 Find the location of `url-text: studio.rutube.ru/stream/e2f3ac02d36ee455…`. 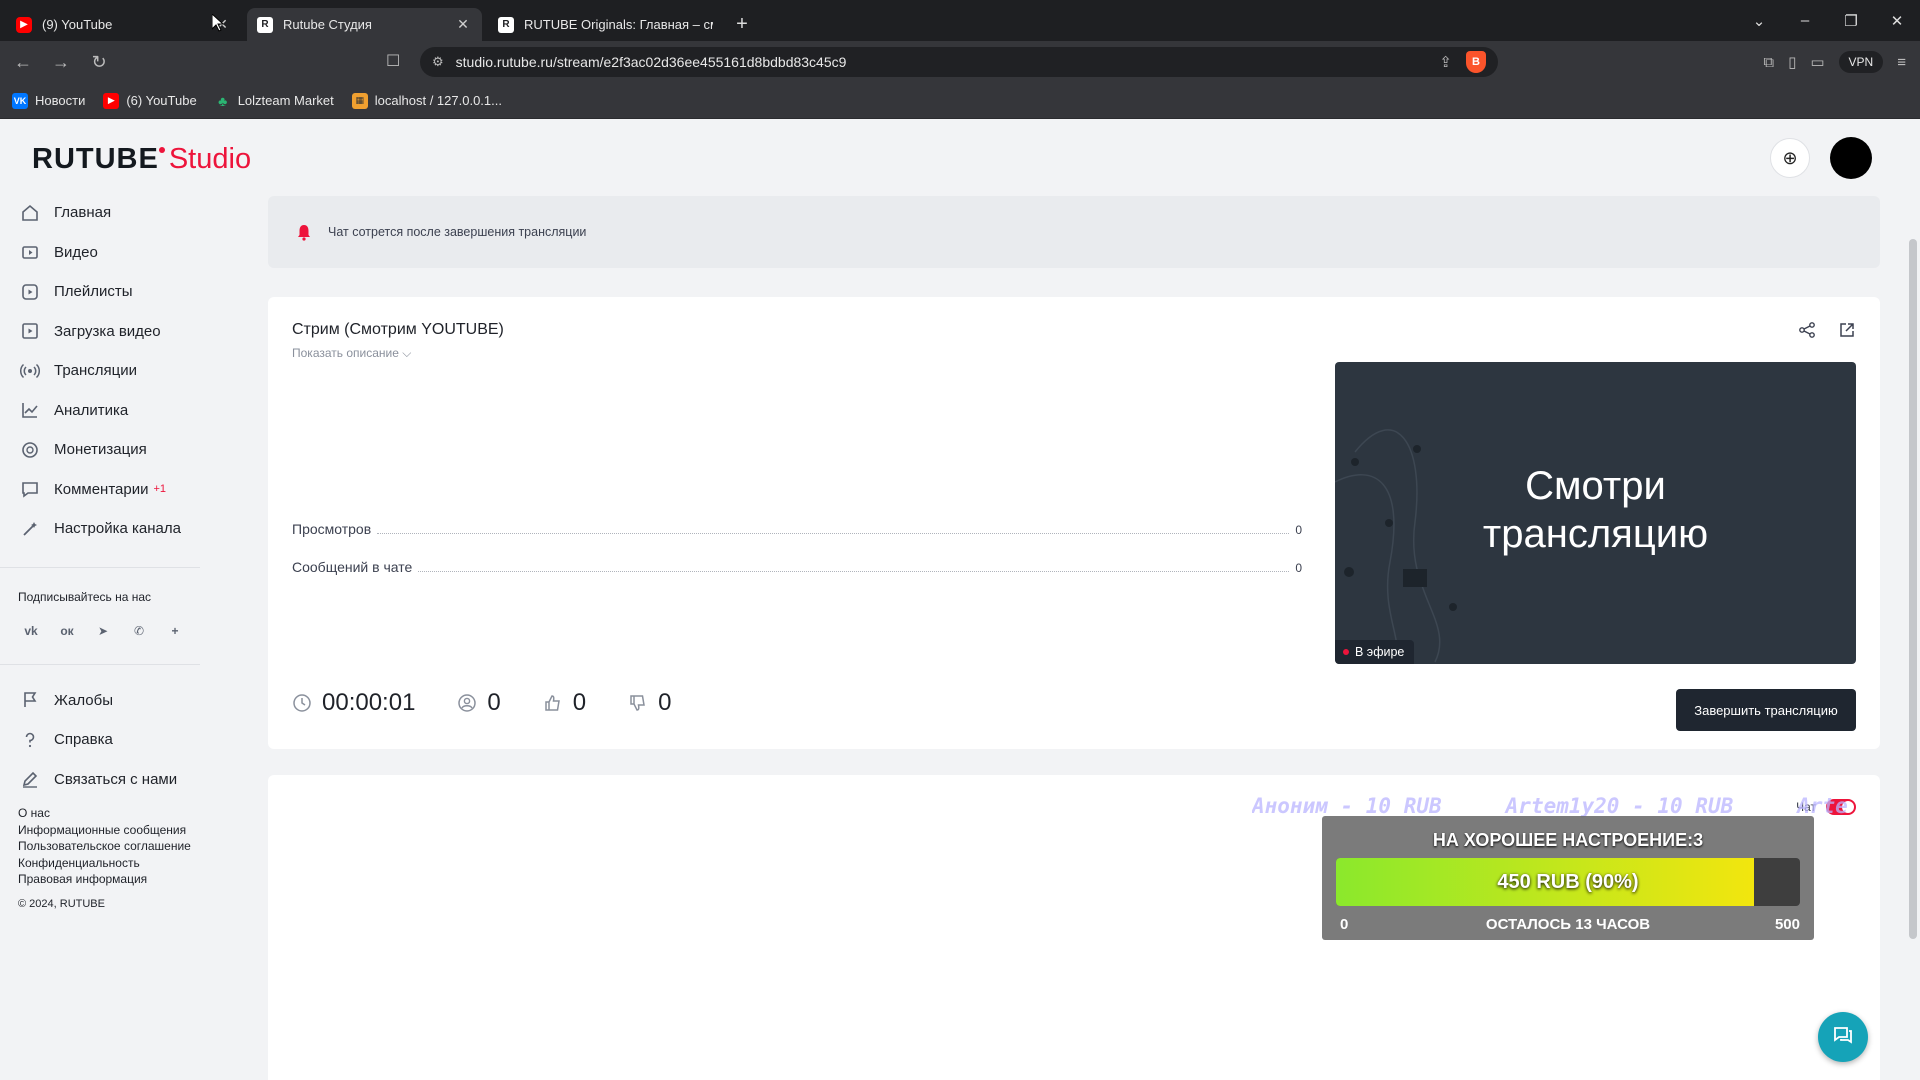

url-text: studio.rutube.ru/stream/e2f3ac02d36ee455… is located at coordinates (948, 62).